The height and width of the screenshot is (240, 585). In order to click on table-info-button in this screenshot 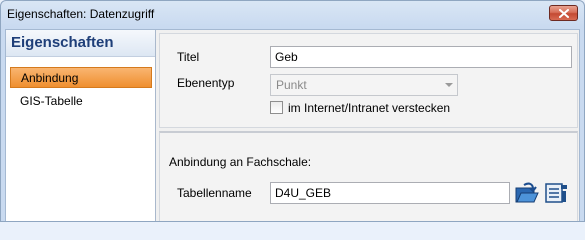, I will do `click(557, 193)`.